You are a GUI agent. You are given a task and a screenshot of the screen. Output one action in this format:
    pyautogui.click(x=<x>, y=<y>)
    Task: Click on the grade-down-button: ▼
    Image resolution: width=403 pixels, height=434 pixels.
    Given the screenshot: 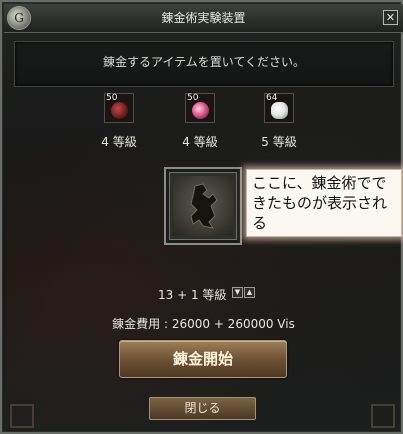 What is the action you would take?
    pyautogui.click(x=237, y=292)
    